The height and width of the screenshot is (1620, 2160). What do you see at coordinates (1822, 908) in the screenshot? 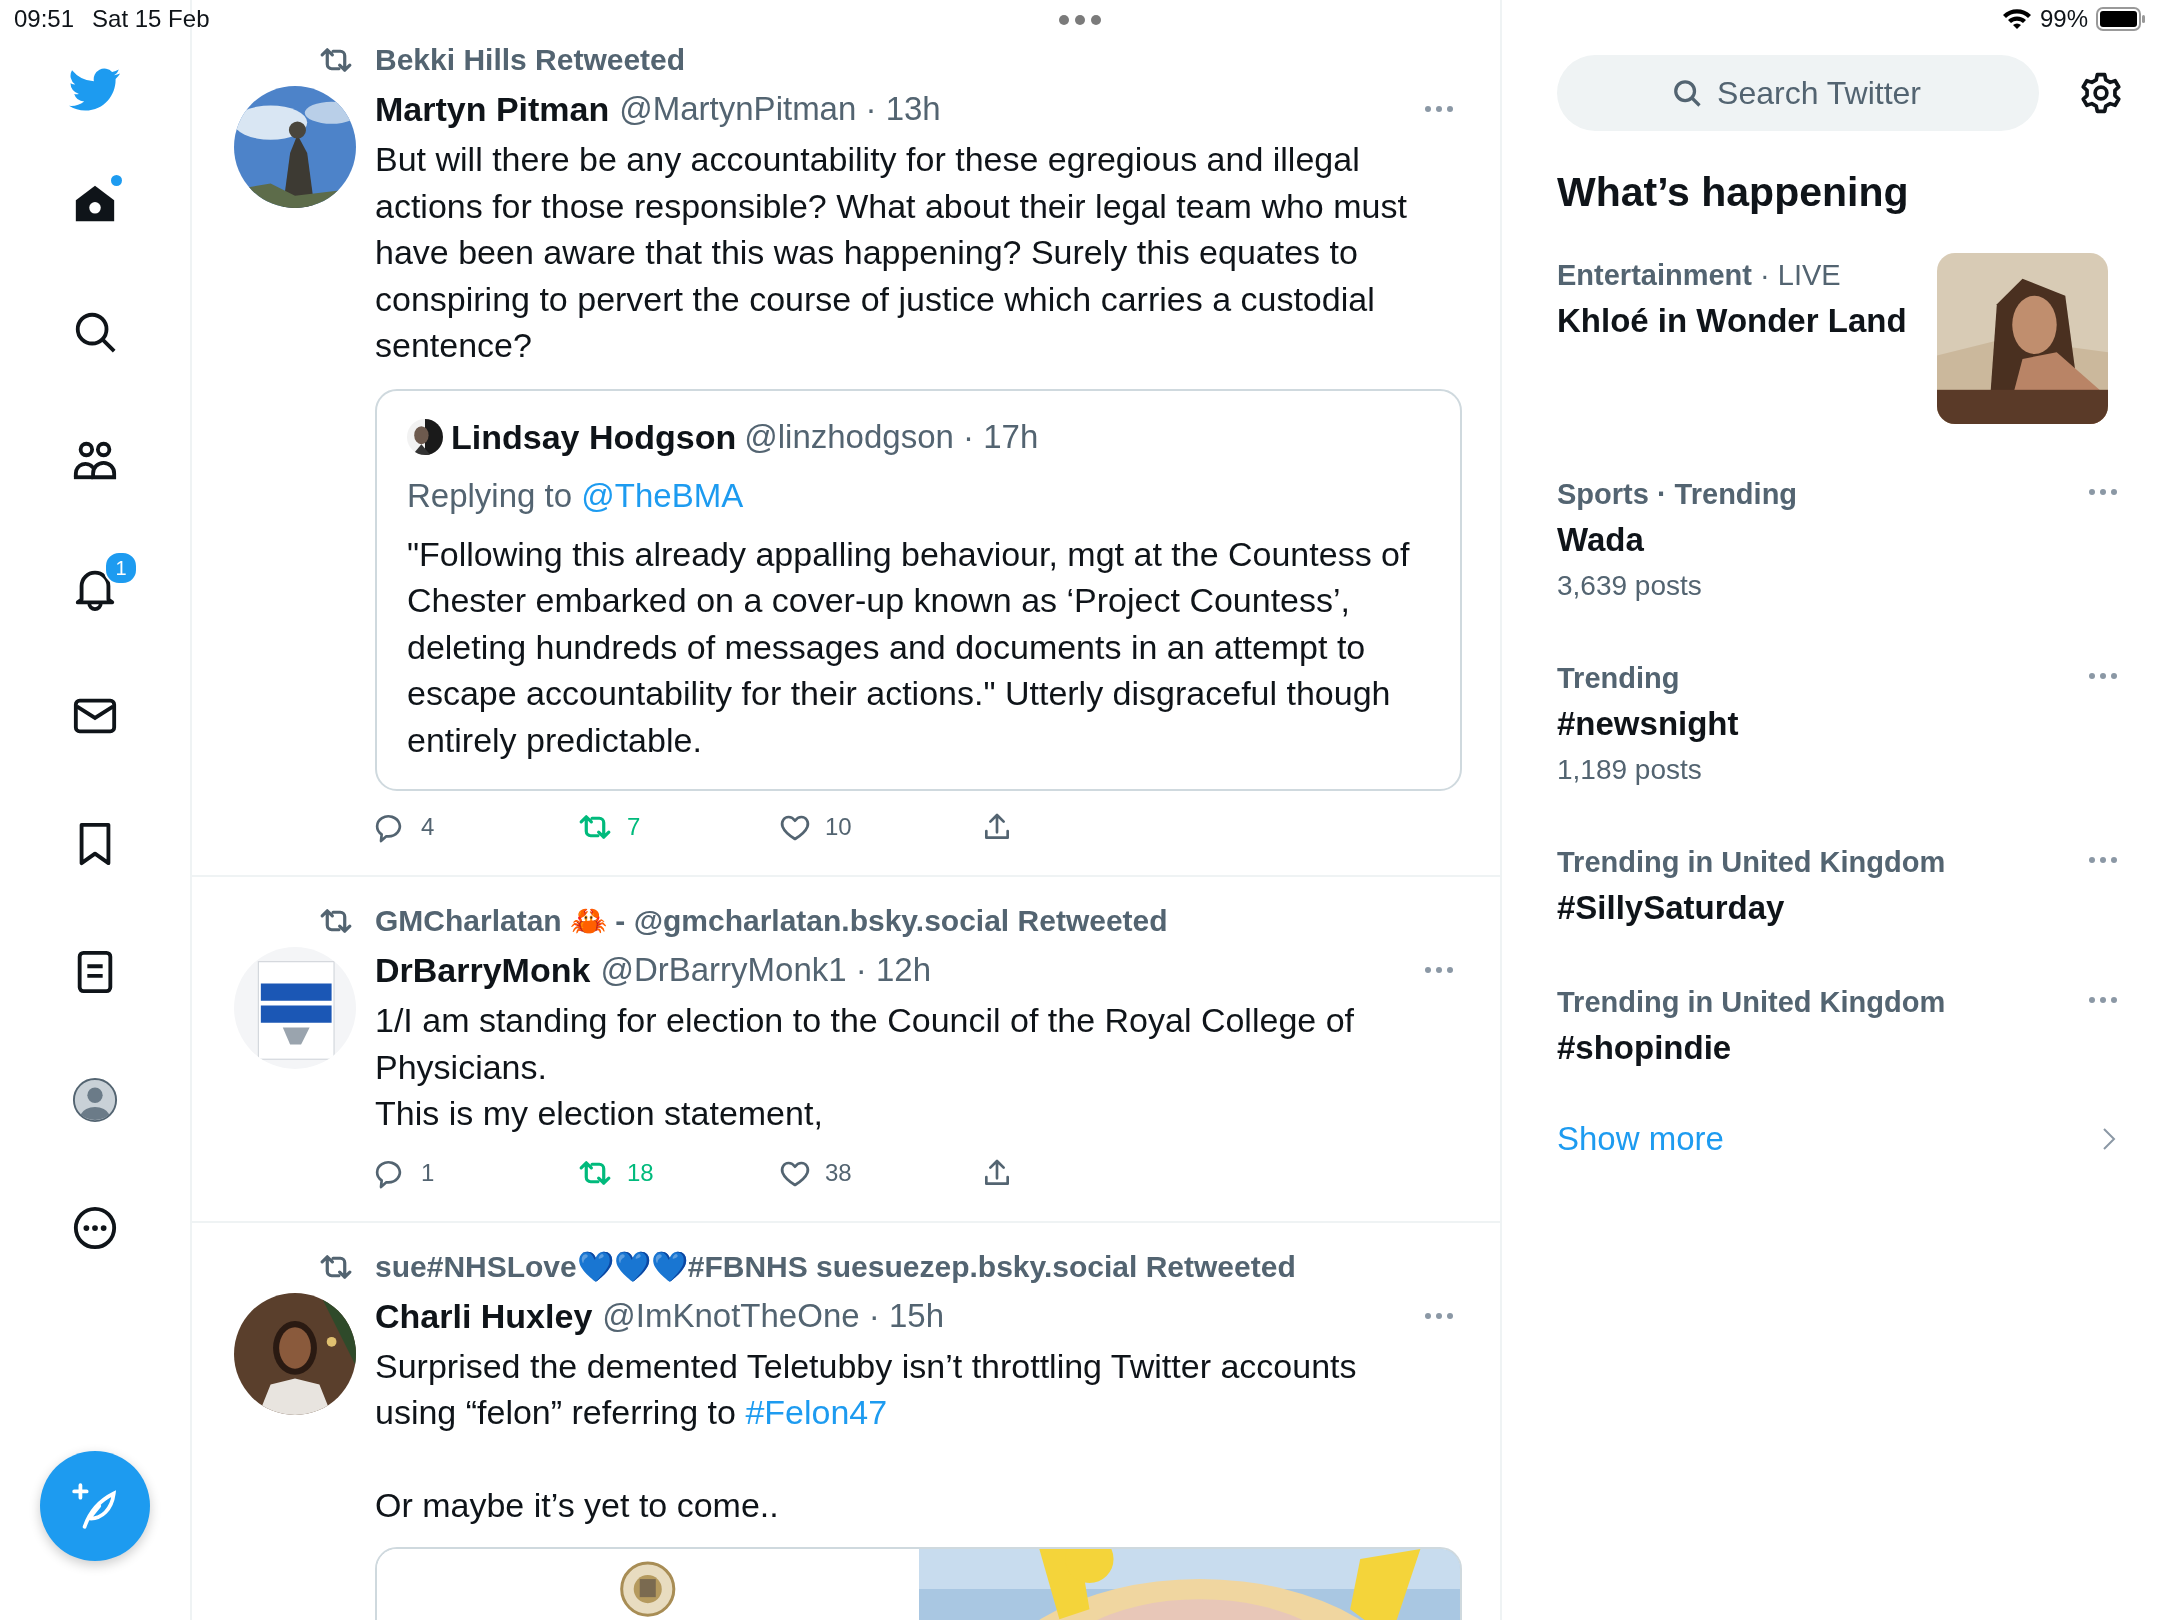
I see `trend-title: #SillySaturday` at bounding box center [1822, 908].